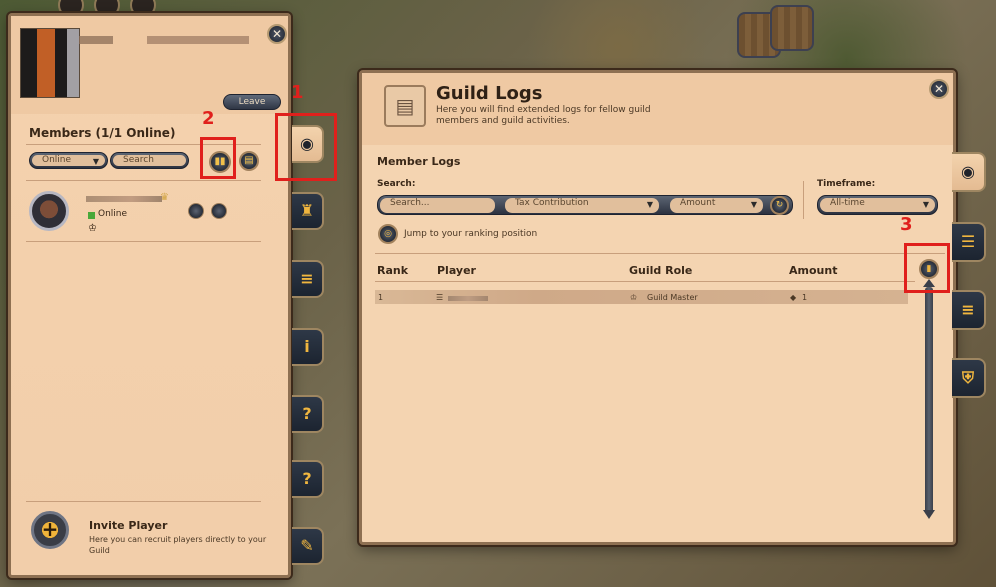 This screenshot has width=996, height=587. Describe the element at coordinates (929, 401) in the screenshot. I see `scrollbar` at that location.